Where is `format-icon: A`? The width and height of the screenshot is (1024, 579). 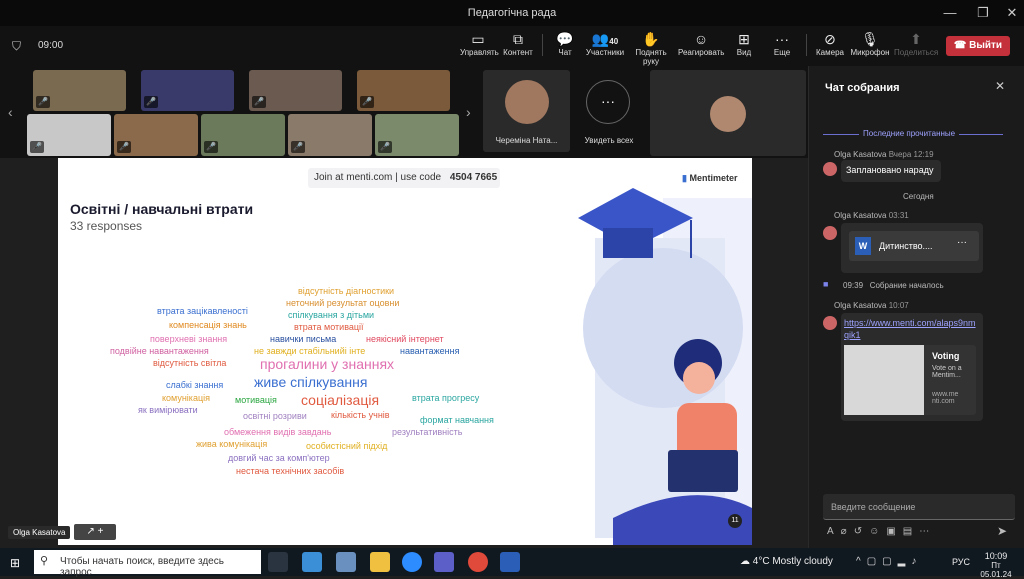
format-icon: A is located at coordinates (834, 531).